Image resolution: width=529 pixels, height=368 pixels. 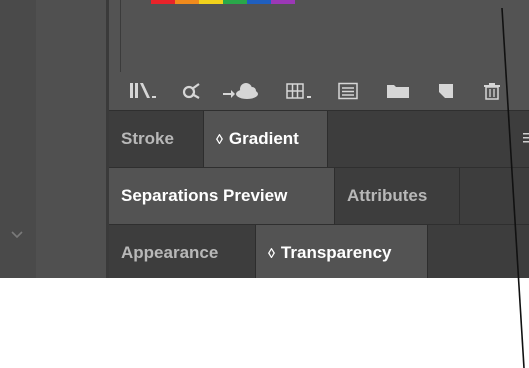 I want to click on annotation-line, so click(x=513, y=187).